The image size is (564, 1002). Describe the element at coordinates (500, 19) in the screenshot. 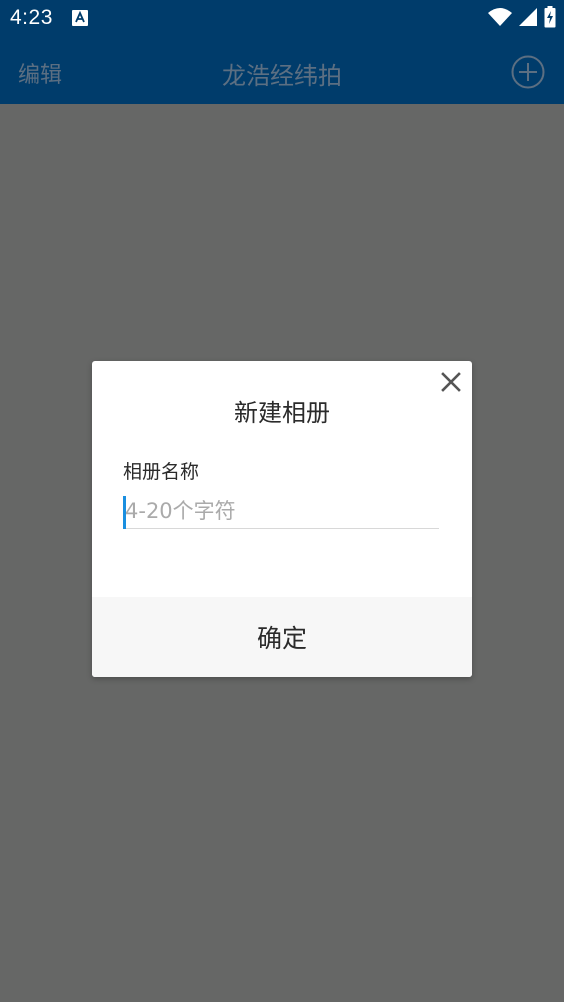

I see `wifi-icon` at that location.